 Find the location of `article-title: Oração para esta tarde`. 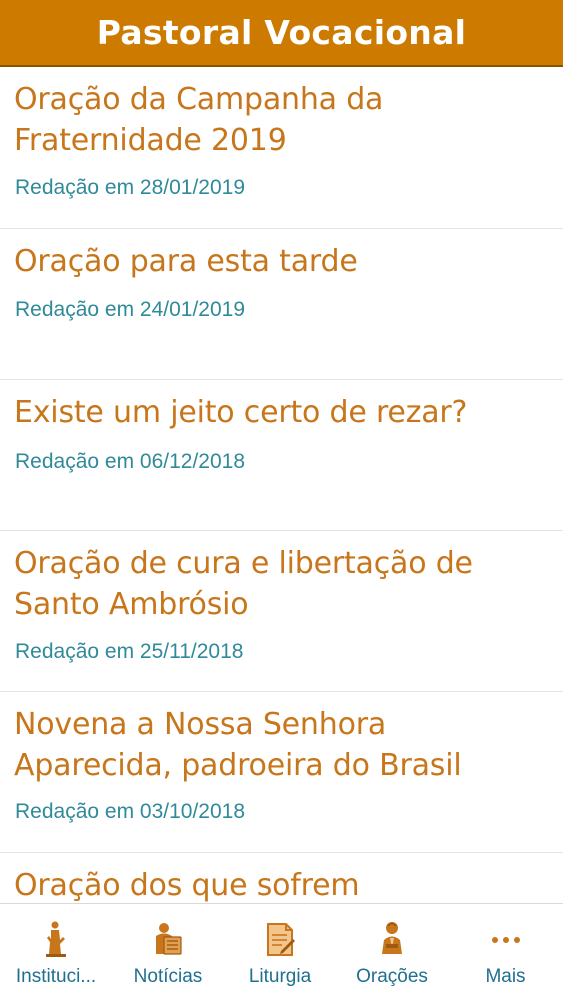

article-title: Oração para esta tarde is located at coordinates (186, 261).